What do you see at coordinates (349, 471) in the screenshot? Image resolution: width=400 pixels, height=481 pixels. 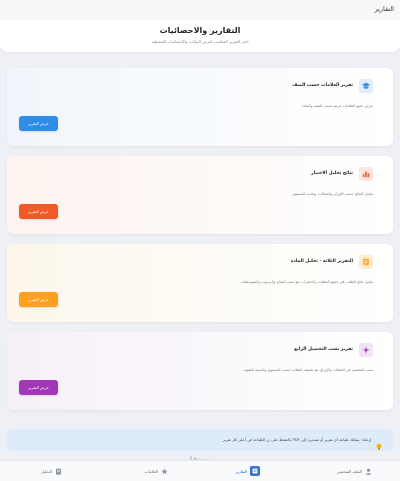 I see `nav-label: الملف الشخصي` at bounding box center [349, 471].